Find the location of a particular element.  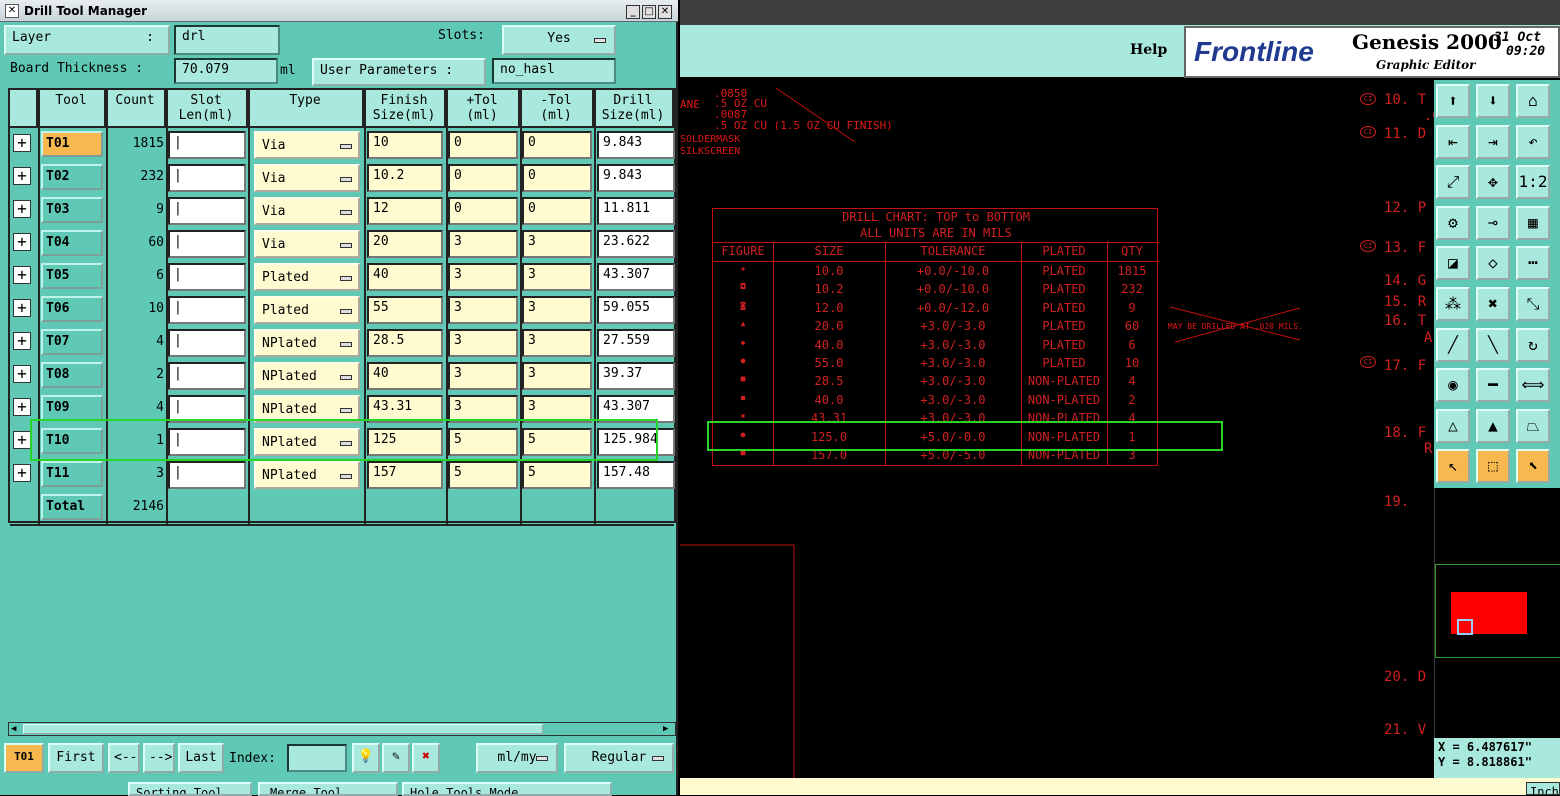

board-thickness-field: 70.079 is located at coordinates (226, 71).